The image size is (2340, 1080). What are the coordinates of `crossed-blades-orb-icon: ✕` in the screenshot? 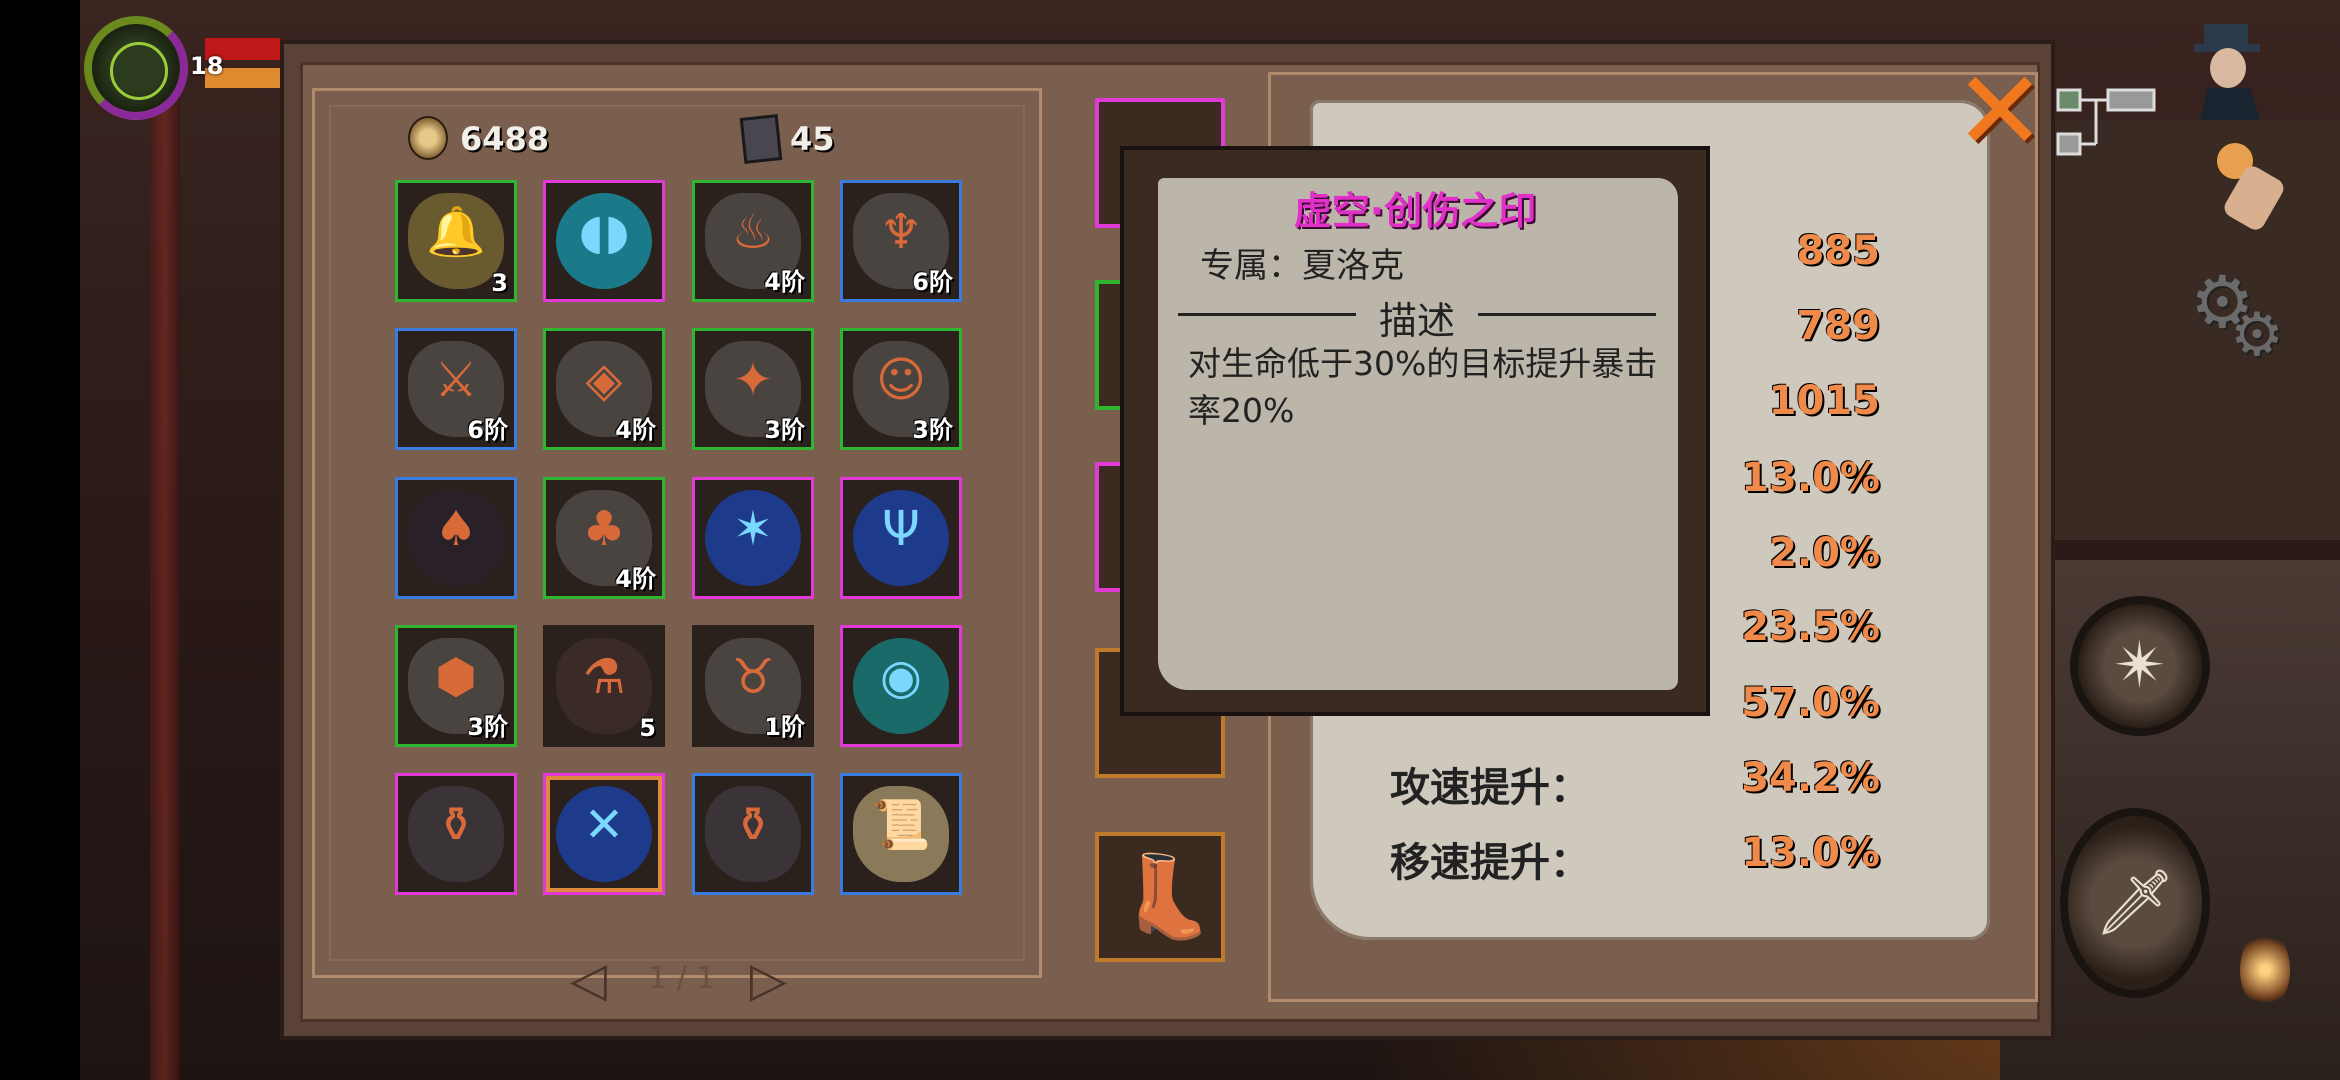 It's located at (604, 825).